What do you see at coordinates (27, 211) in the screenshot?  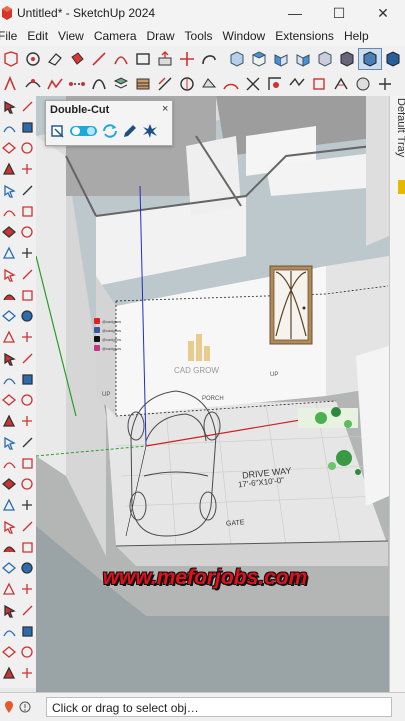 I see `tool-12-icon` at bounding box center [27, 211].